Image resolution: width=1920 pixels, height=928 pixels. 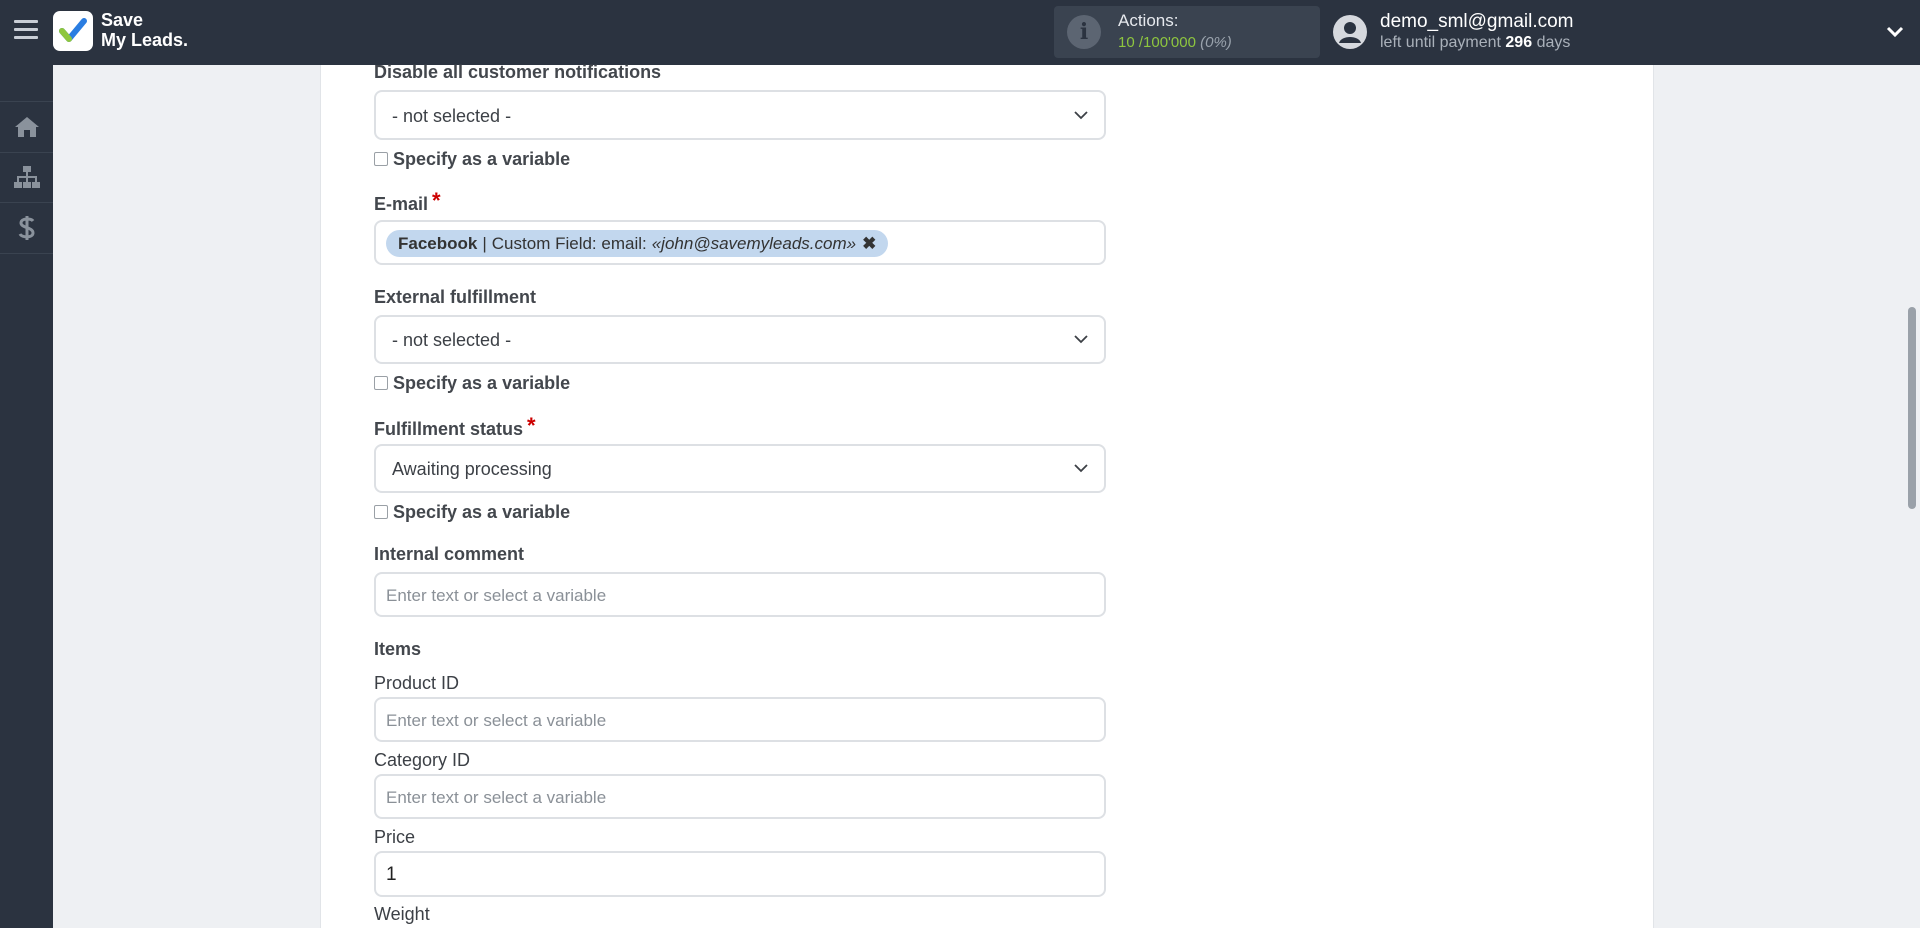 What do you see at coordinates (449, 554) in the screenshot?
I see `internal-comment-label: Internal comment` at bounding box center [449, 554].